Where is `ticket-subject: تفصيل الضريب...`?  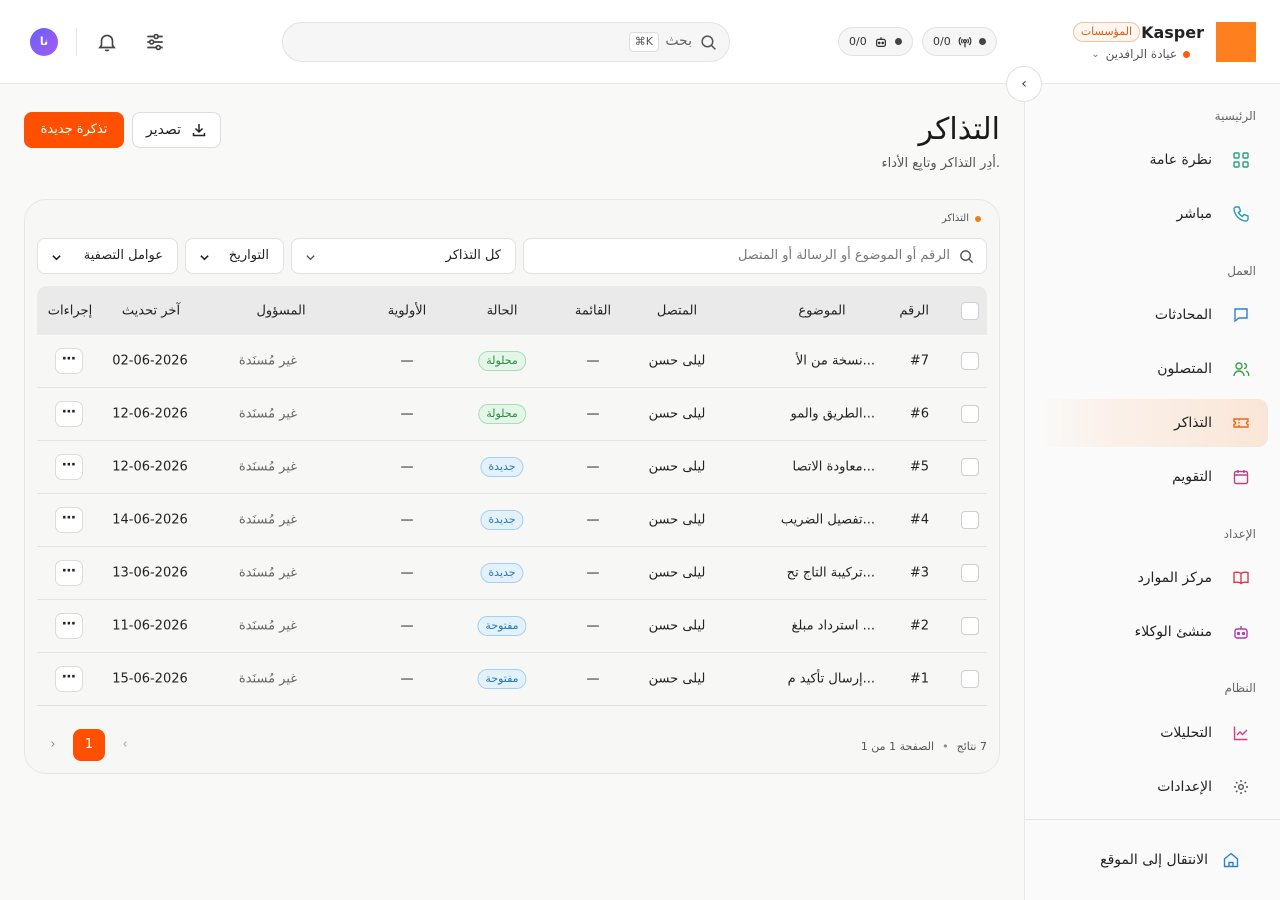 ticket-subject: تفصيل الضريب... is located at coordinates (828, 520).